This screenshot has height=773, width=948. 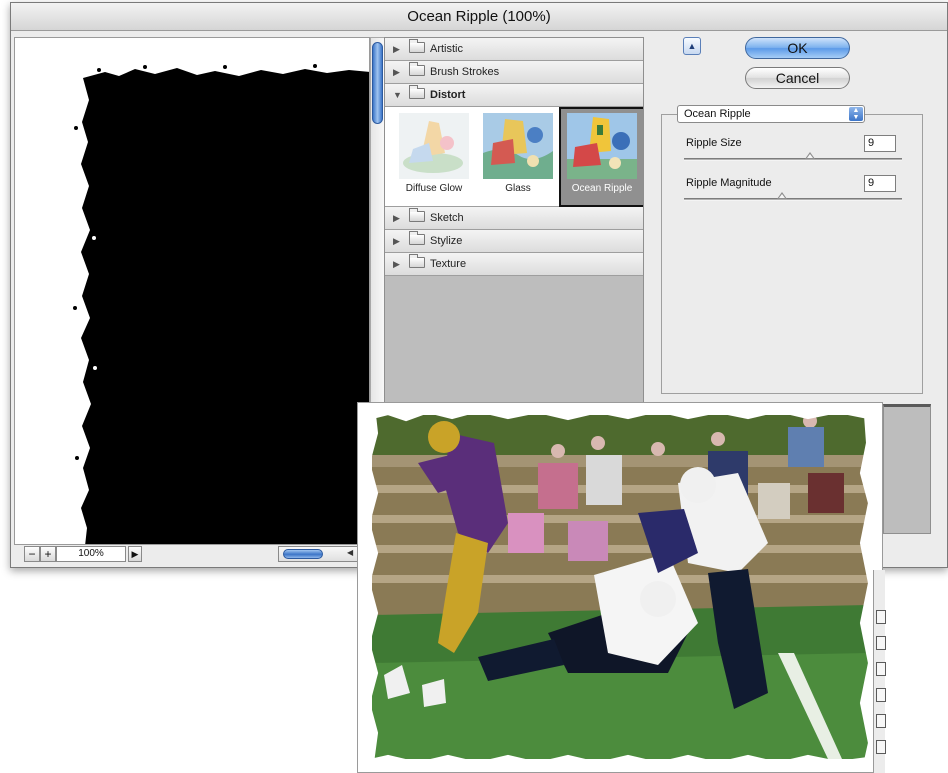 I want to click on ripple-magnitude-label: Ripple Magnitude, so click(x=729, y=183).